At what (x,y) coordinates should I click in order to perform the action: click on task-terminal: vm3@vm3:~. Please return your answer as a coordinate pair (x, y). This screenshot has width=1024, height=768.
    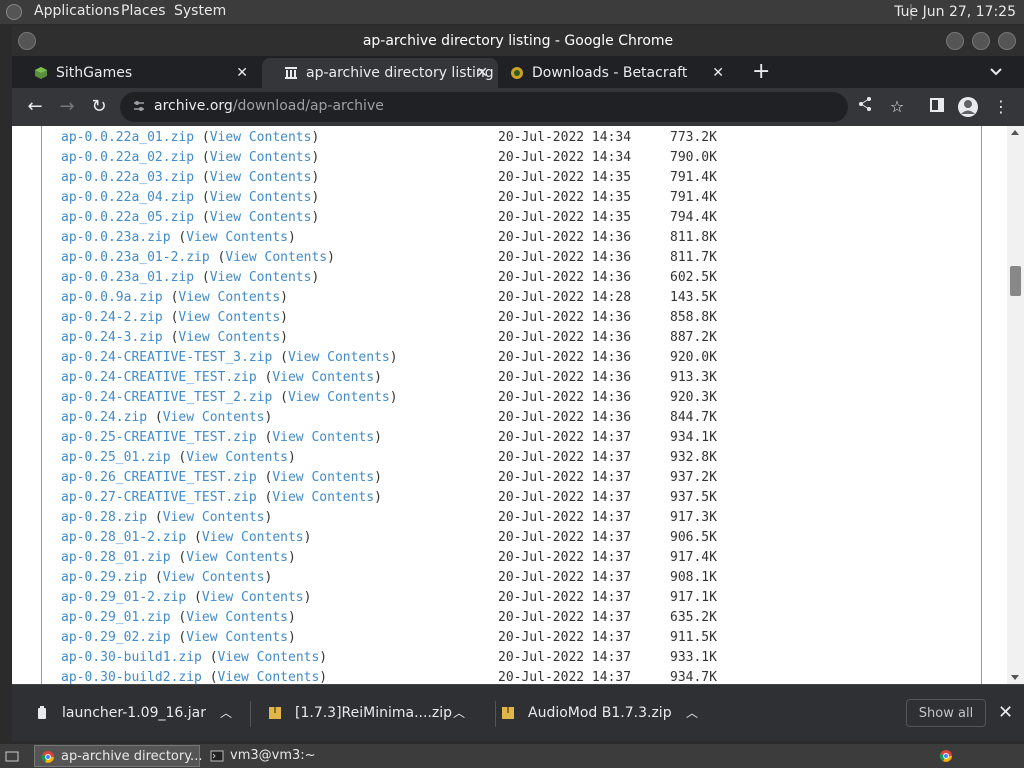
    Looking at the image, I should click on (274, 756).